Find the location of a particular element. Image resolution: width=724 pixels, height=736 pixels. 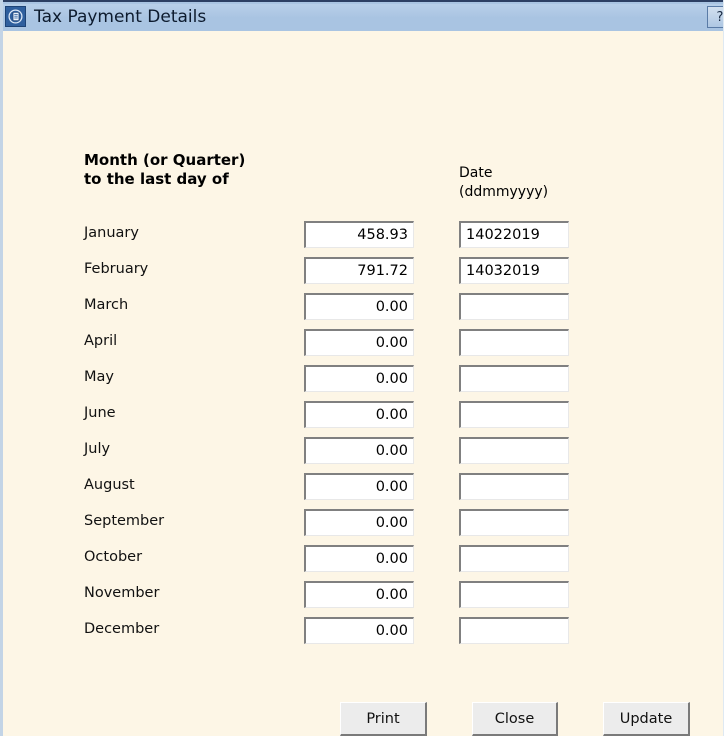

table-row: October is located at coordinates (363, 563).